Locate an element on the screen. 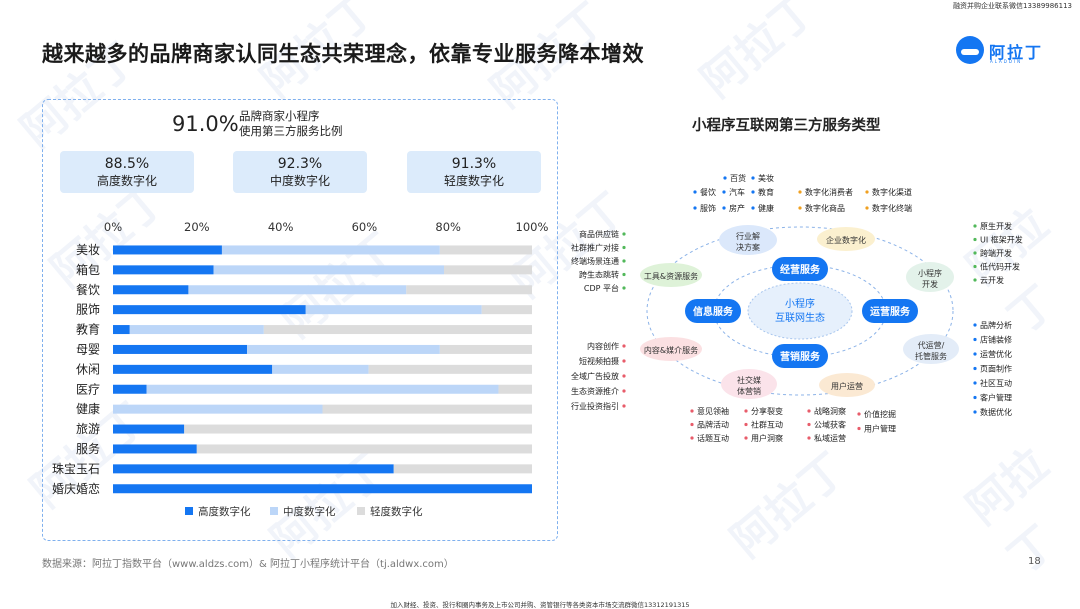 The width and height of the screenshot is (1080, 609). outer-node-label: 开发 is located at coordinates (930, 284).